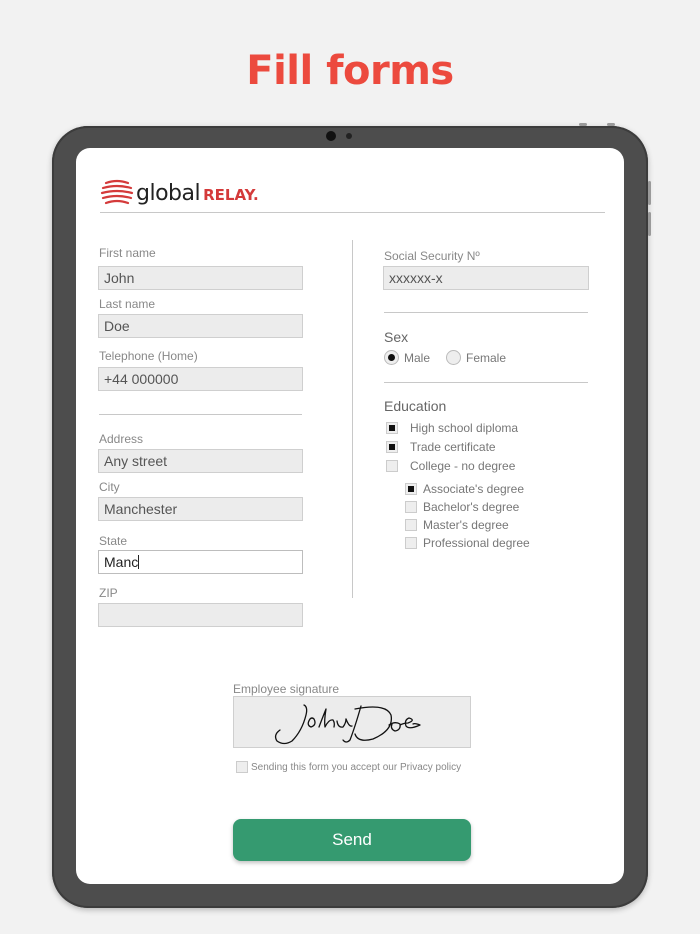 The height and width of the screenshot is (934, 700). What do you see at coordinates (200, 509) in the screenshot?
I see `city-field: Manchester` at bounding box center [200, 509].